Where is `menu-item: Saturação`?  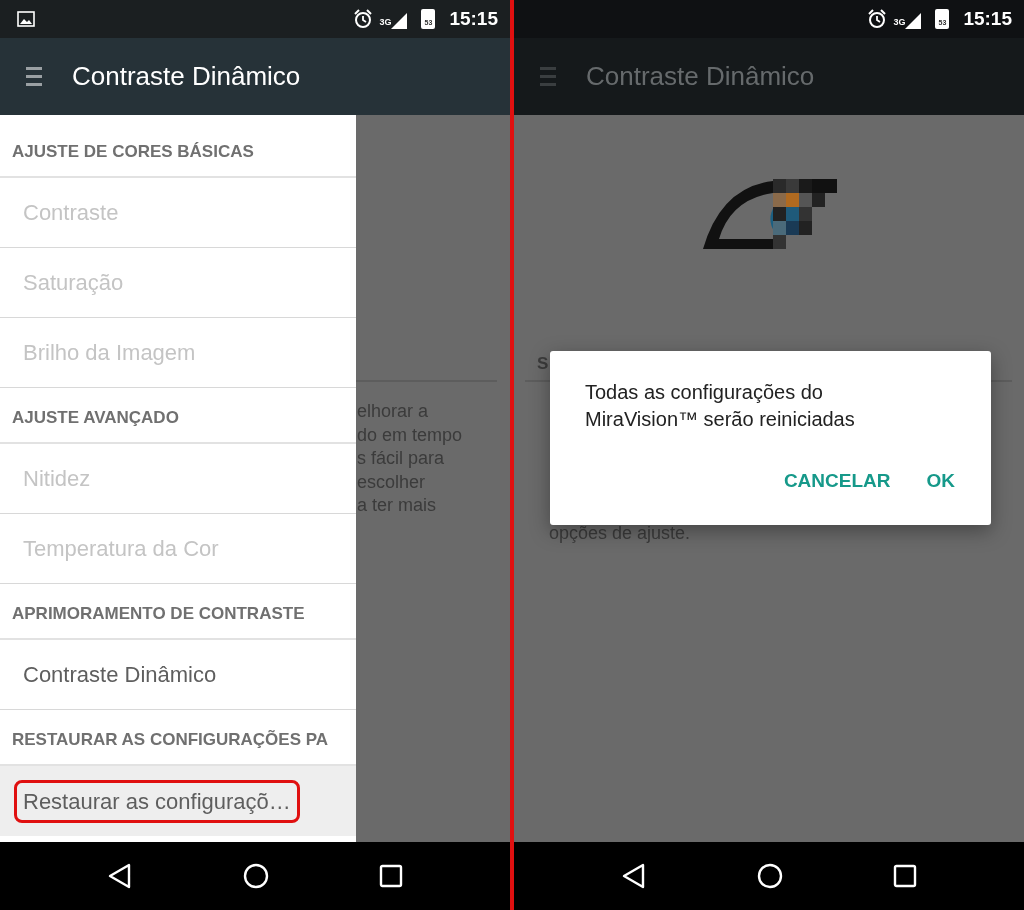 menu-item: Saturação is located at coordinates (178, 283).